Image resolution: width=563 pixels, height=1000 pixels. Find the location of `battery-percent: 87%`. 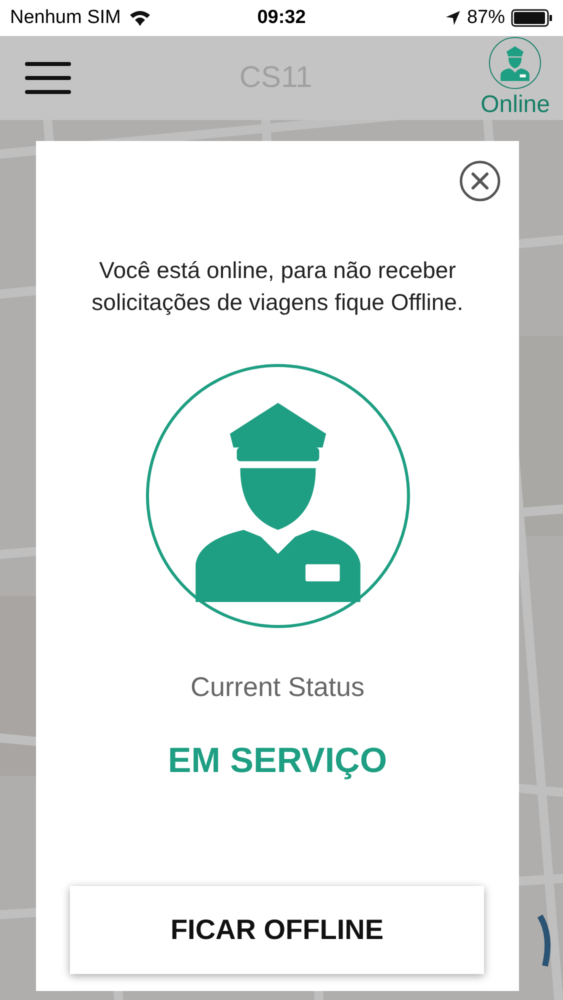

battery-percent: 87% is located at coordinates (485, 18).